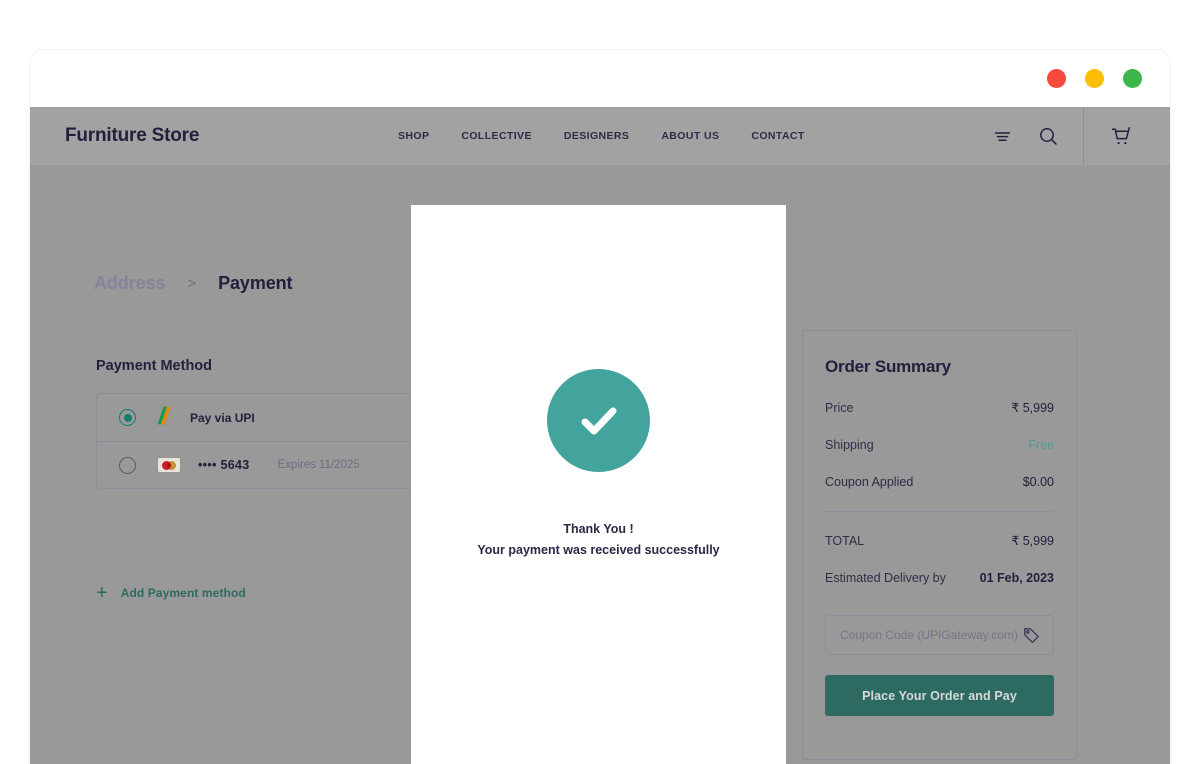  Describe the element at coordinates (129, 283) in the screenshot. I see `breadcrumb-step-address: Address` at that location.